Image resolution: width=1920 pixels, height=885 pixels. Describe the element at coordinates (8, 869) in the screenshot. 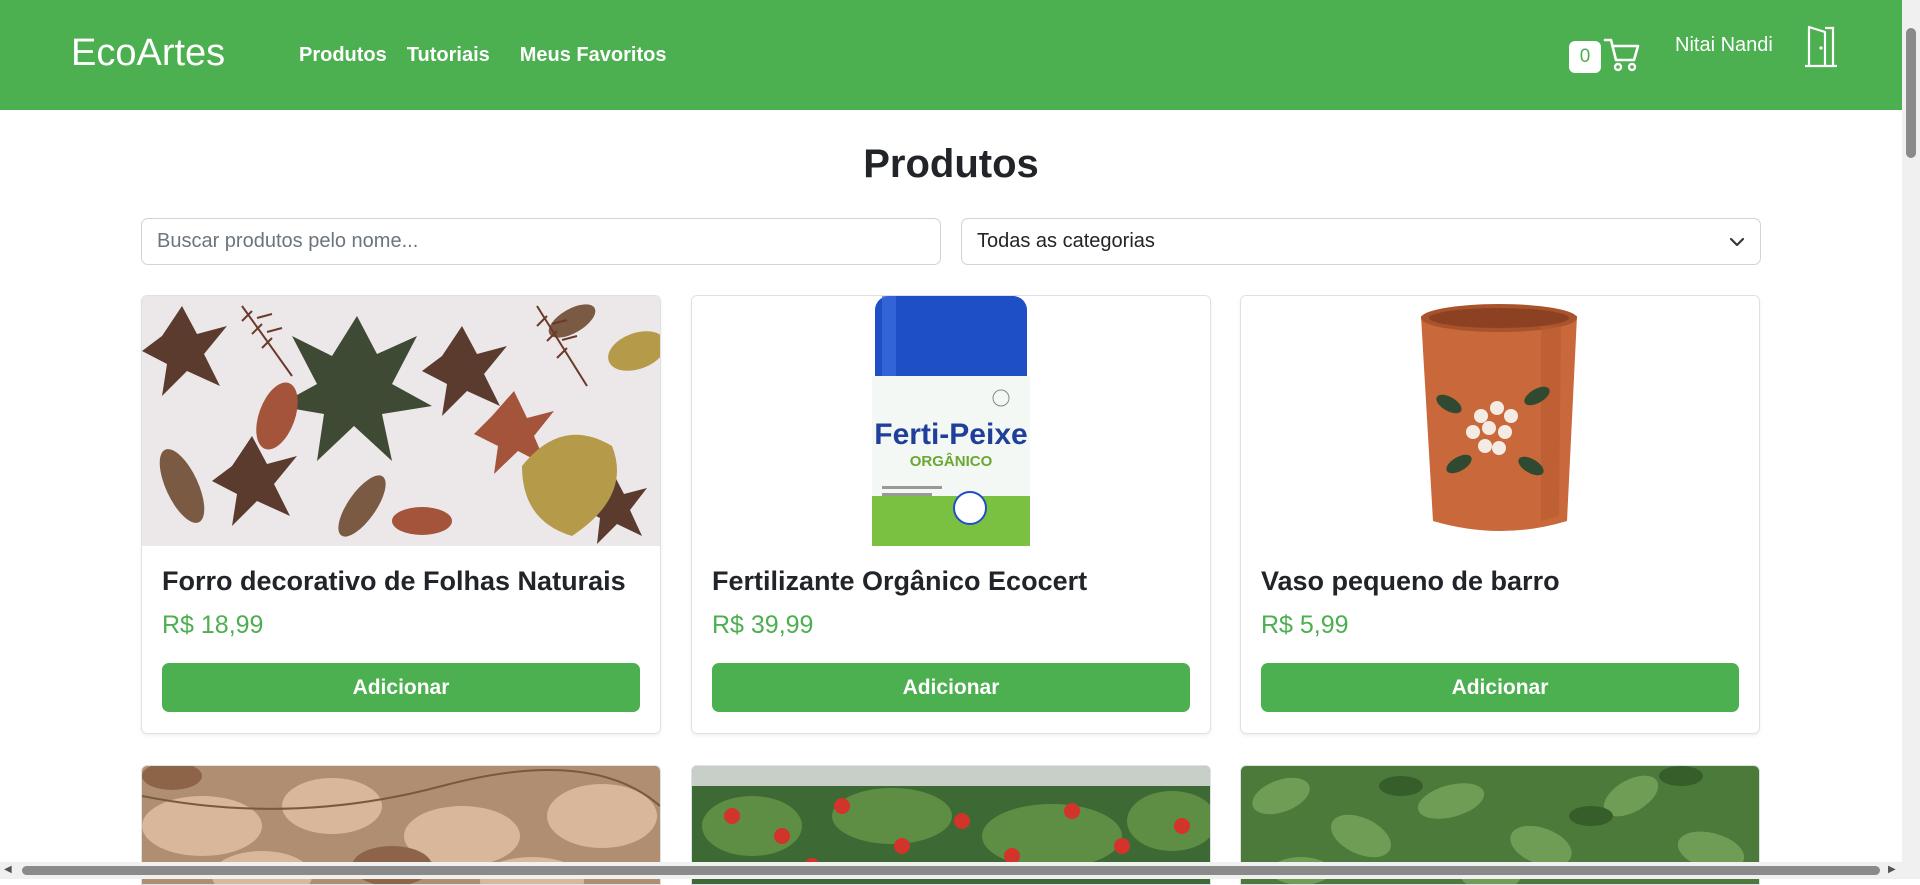

I see `scroll-left-arrow-icon: ◀` at that location.